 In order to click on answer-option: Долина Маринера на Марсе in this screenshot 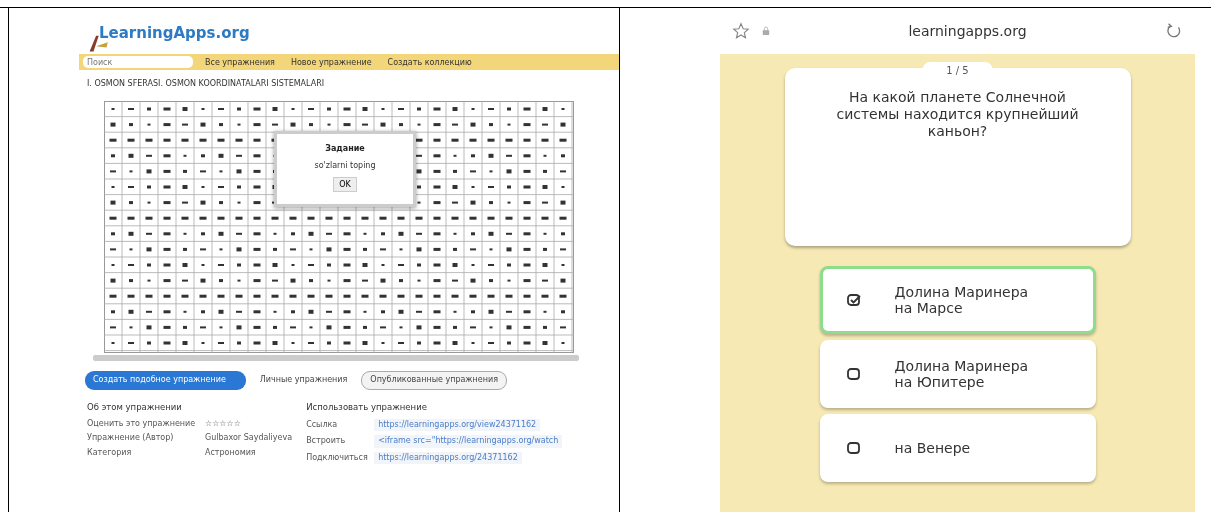, I will do `click(957, 300)`.